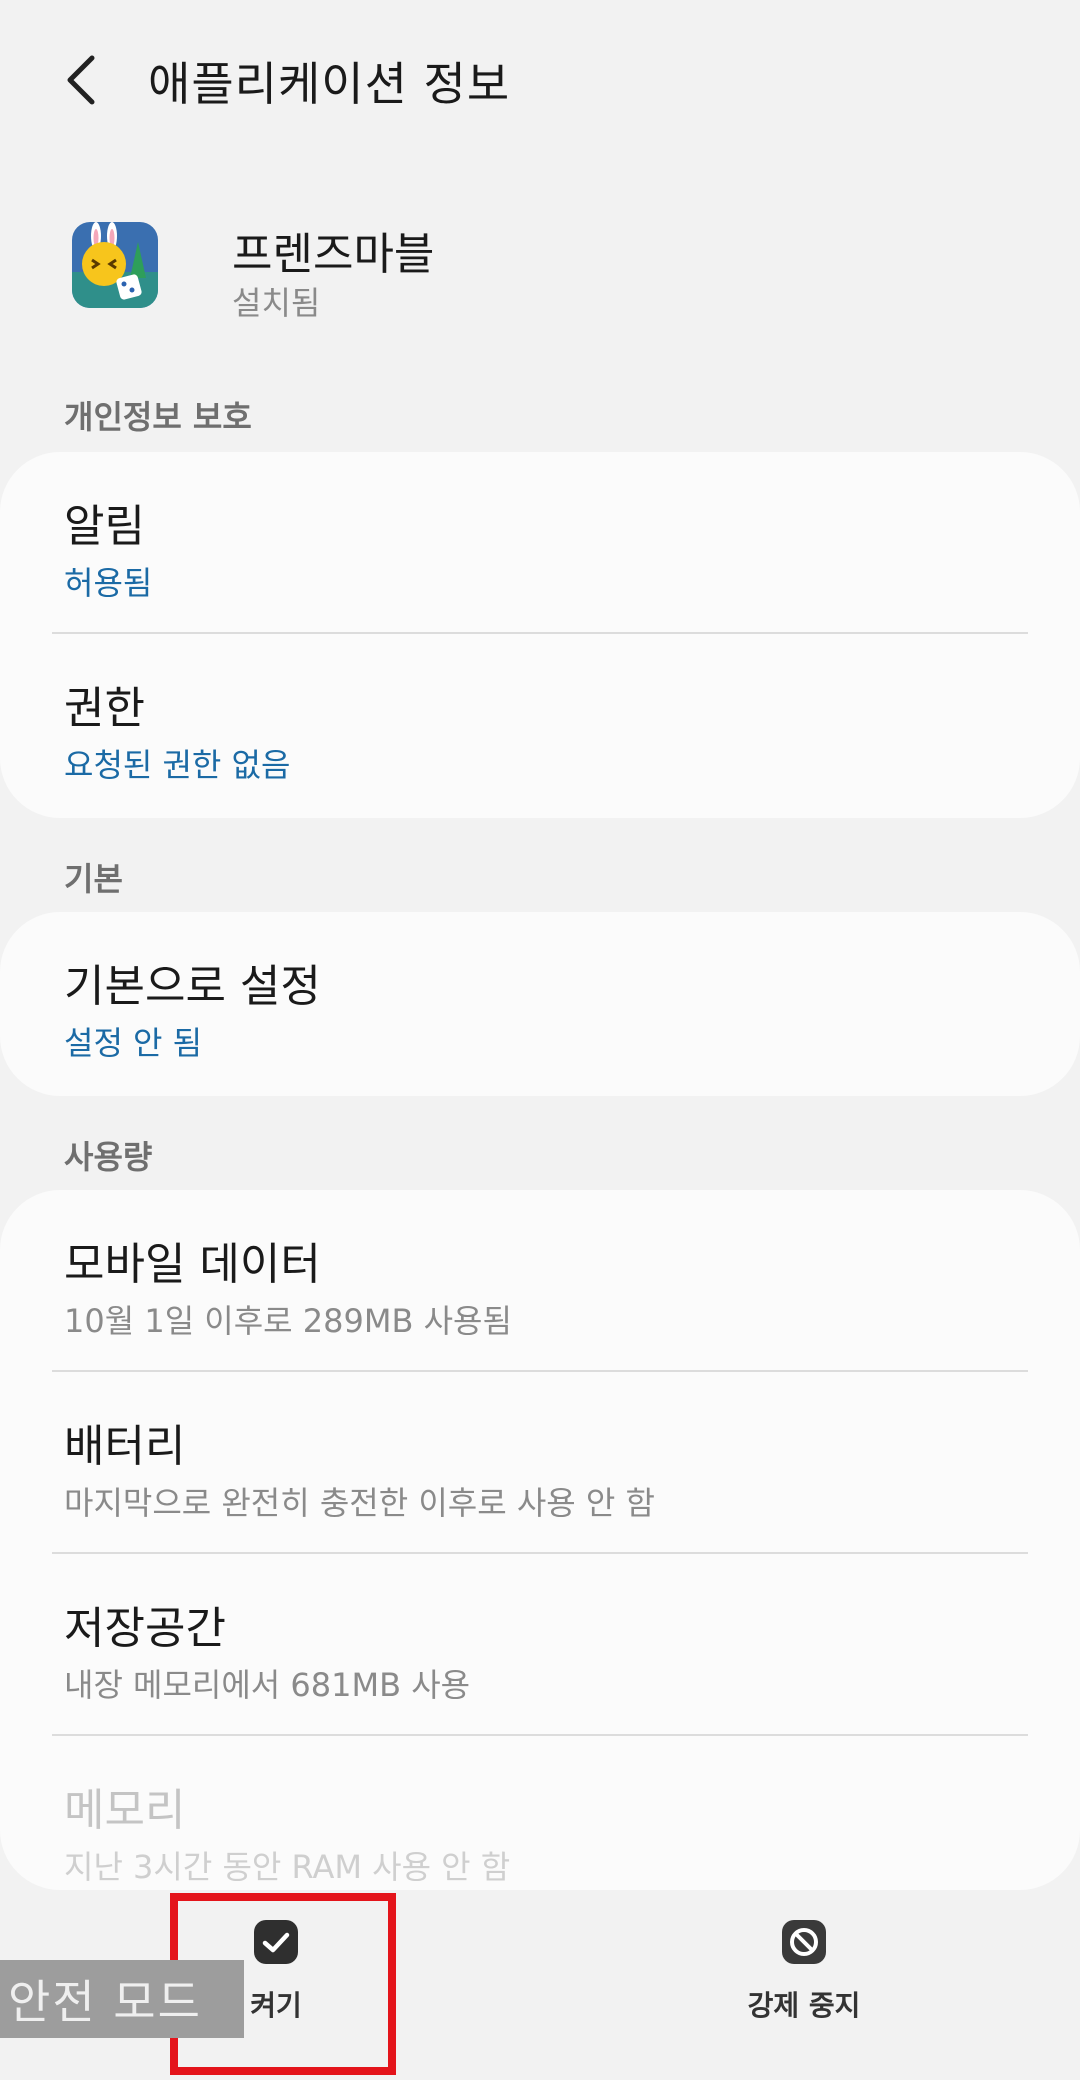 This screenshot has width=1080, height=2080. I want to click on item-title: 기본으로 설정, so click(192, 986).